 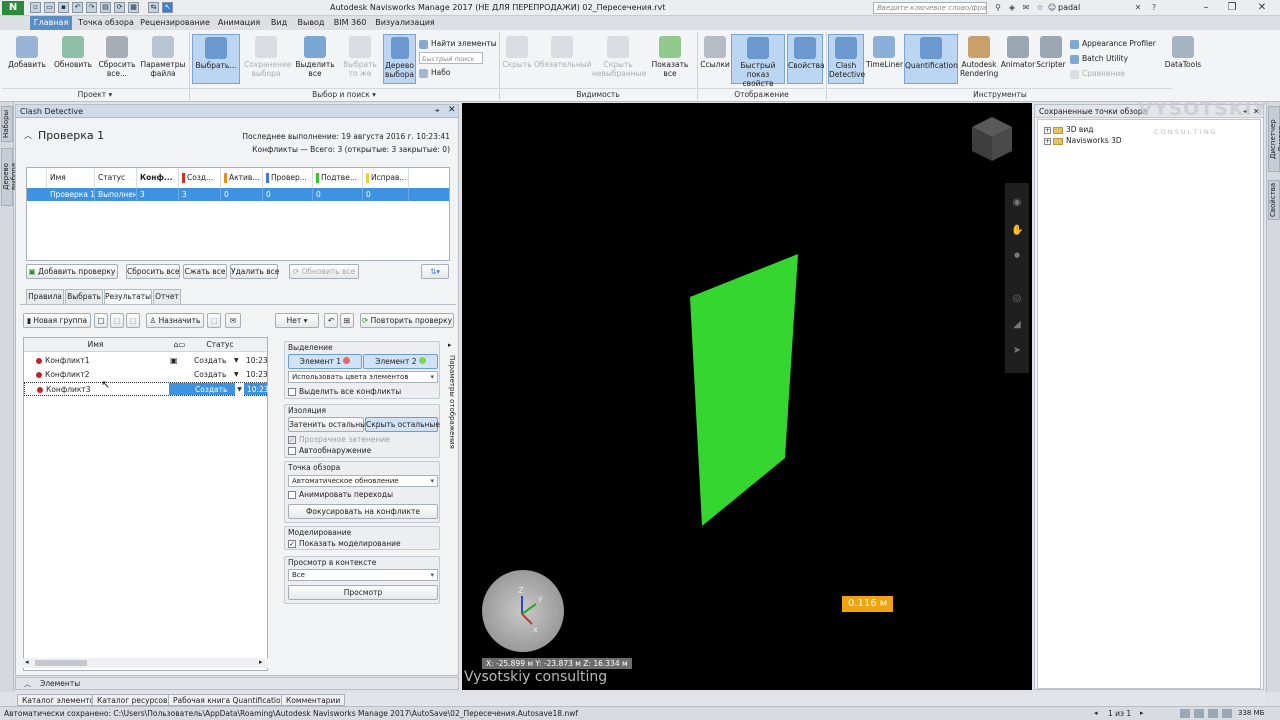 I want to click on communication-icon: ✉, so click(x=1026, y=8).